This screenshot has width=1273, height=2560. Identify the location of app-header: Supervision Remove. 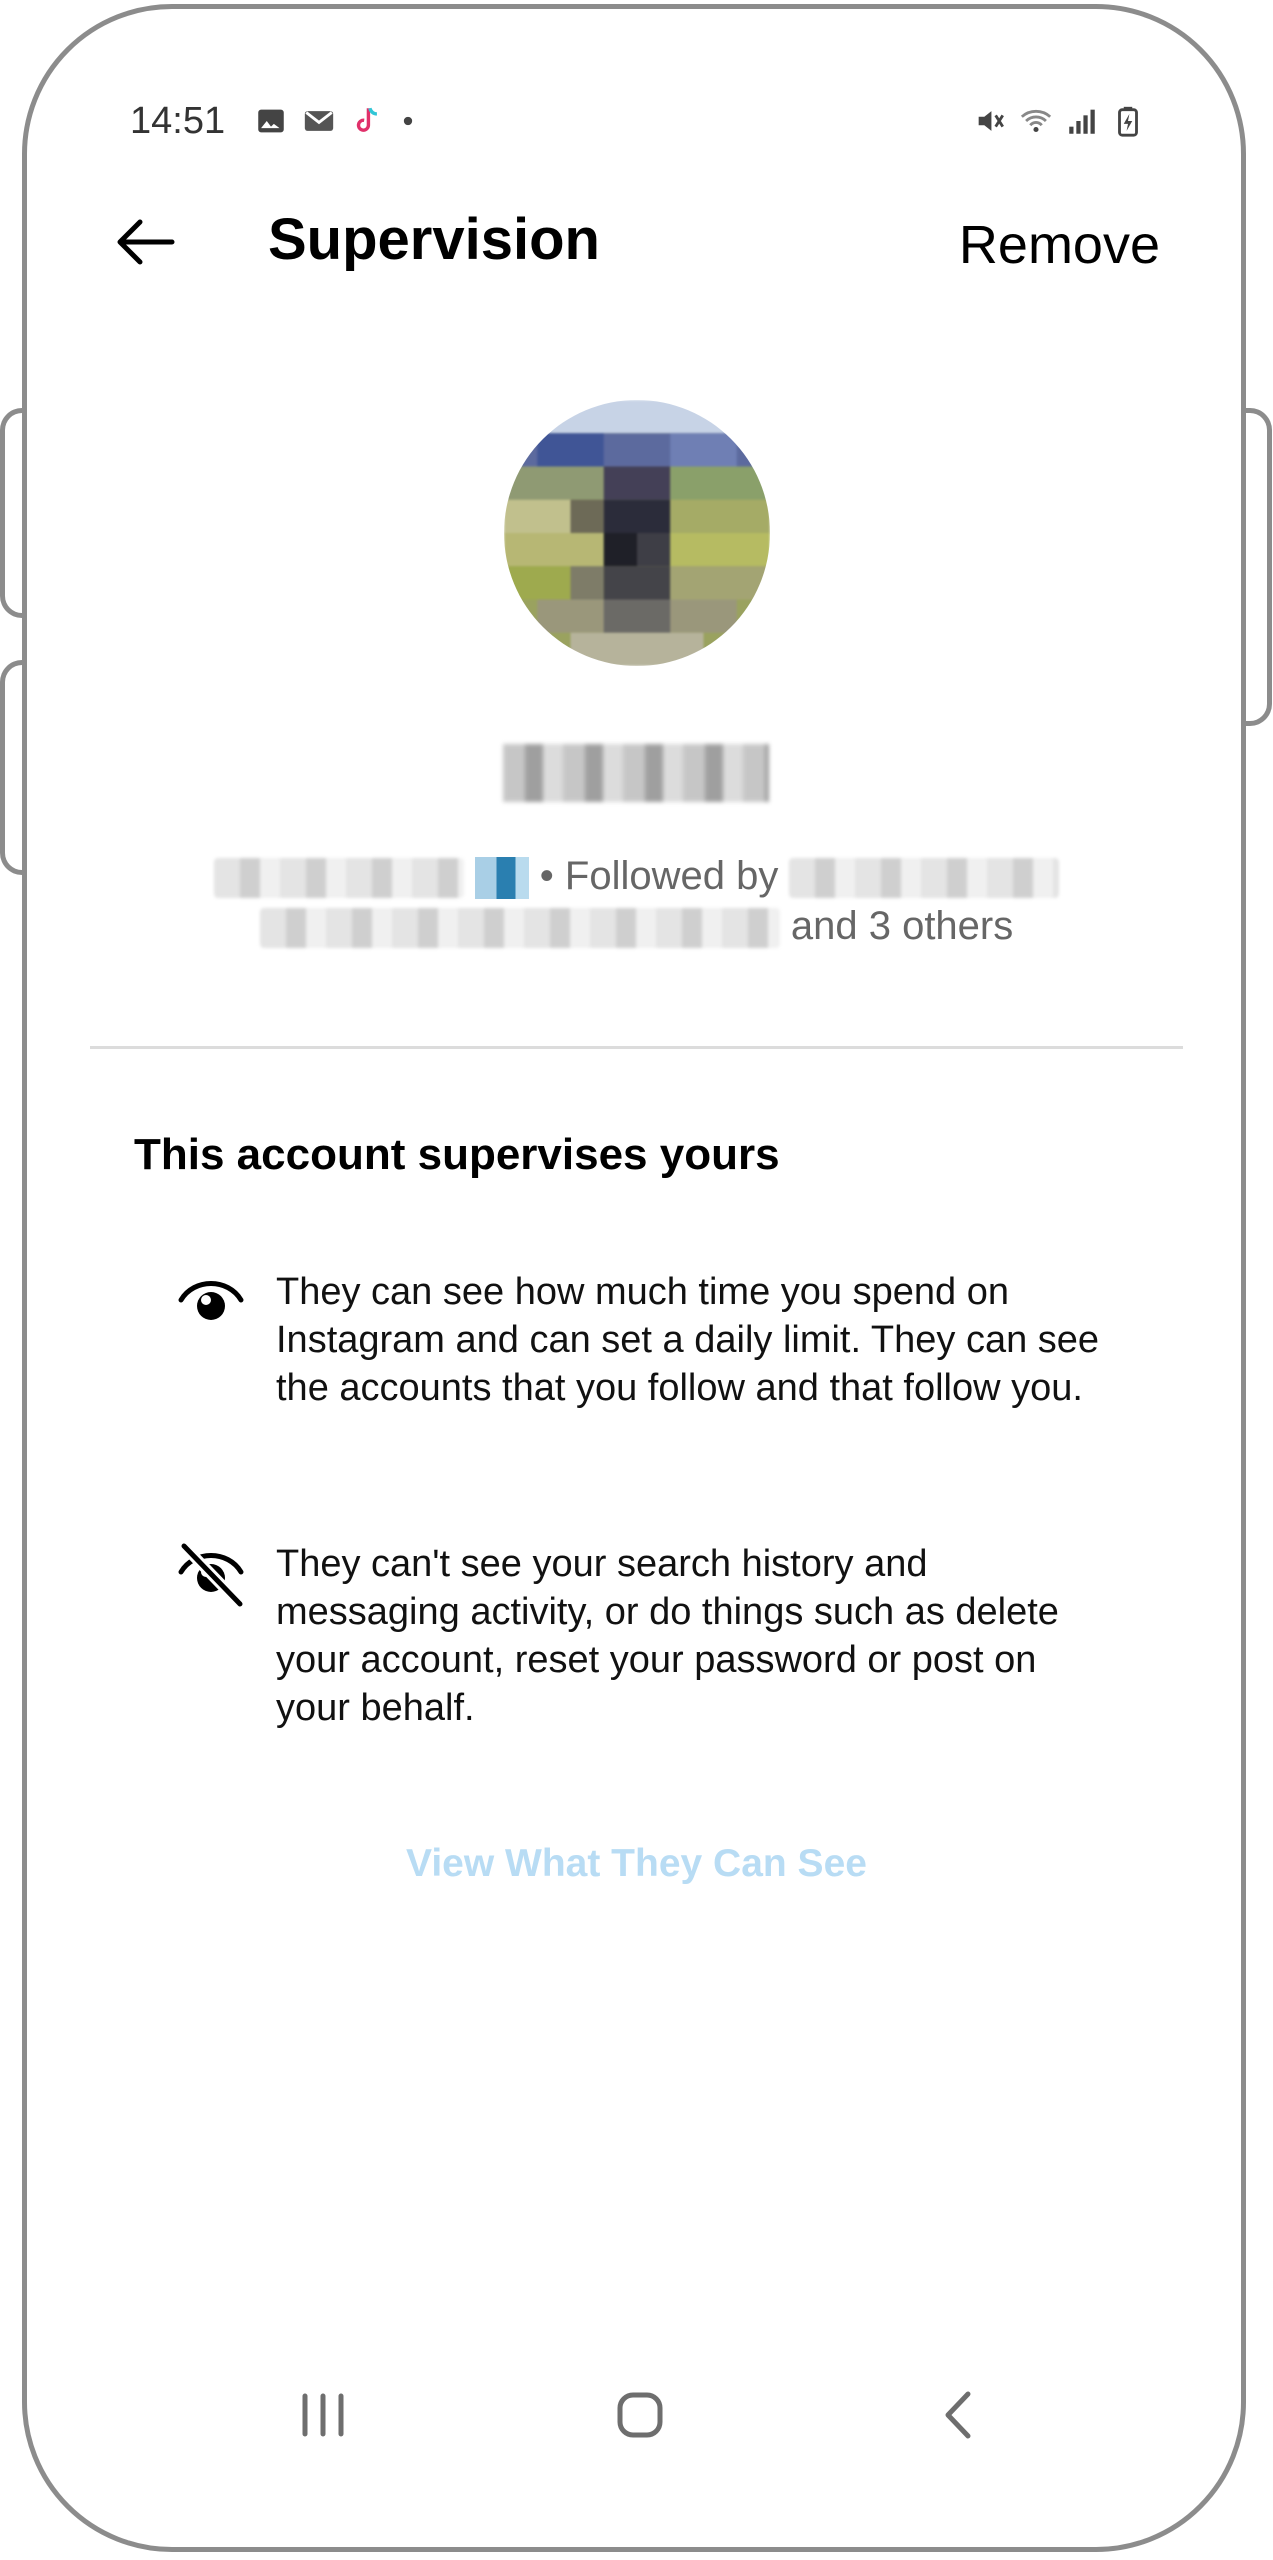
(630, 245).